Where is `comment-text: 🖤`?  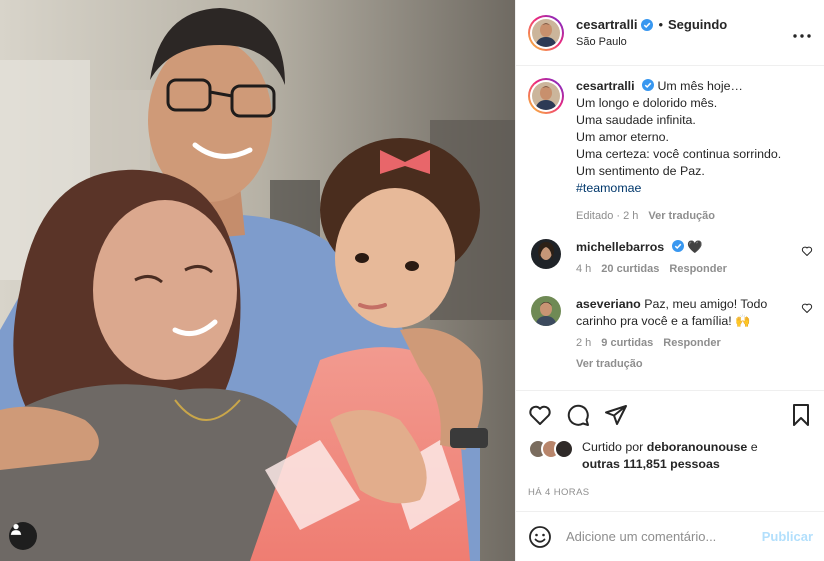
comment-text: 🖤 is located at coordinates (695, 247).